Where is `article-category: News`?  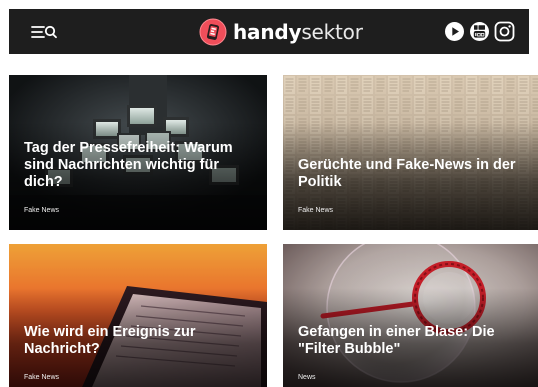
article-category: News is located at coordinates (307, 378).